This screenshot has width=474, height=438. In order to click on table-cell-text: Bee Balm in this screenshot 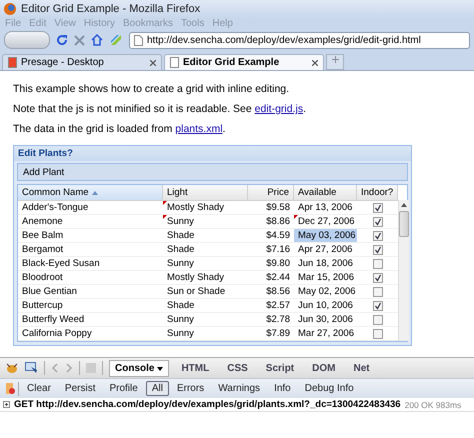, I will do `click(42, 235)`.